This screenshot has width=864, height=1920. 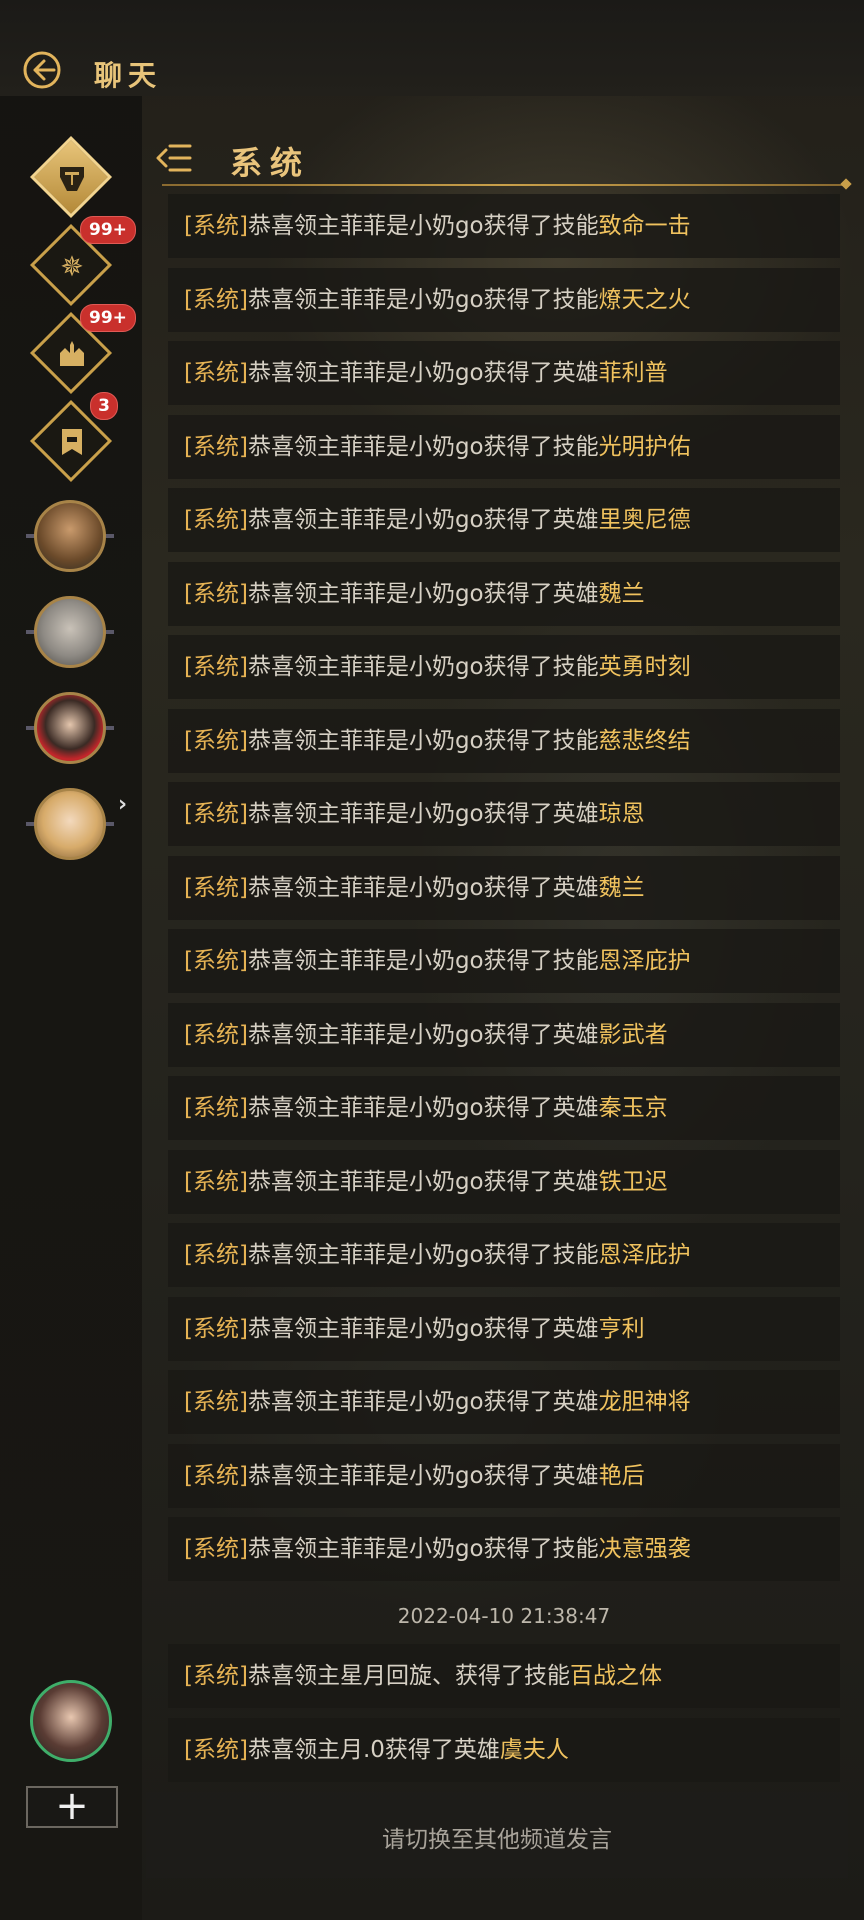 I want to click on reward-name: 致命一击, so click(x=644, y=226).